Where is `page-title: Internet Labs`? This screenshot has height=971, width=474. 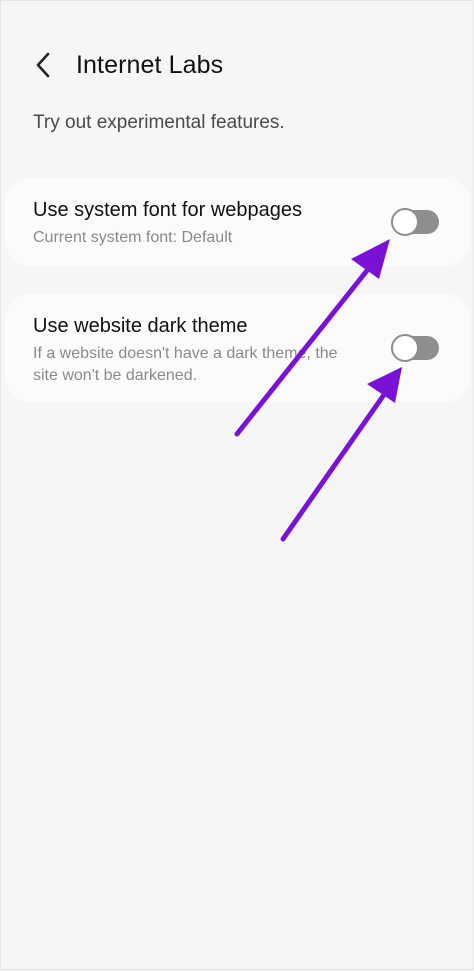 page-title: Internet Labs is located at coordinates (150, 65).